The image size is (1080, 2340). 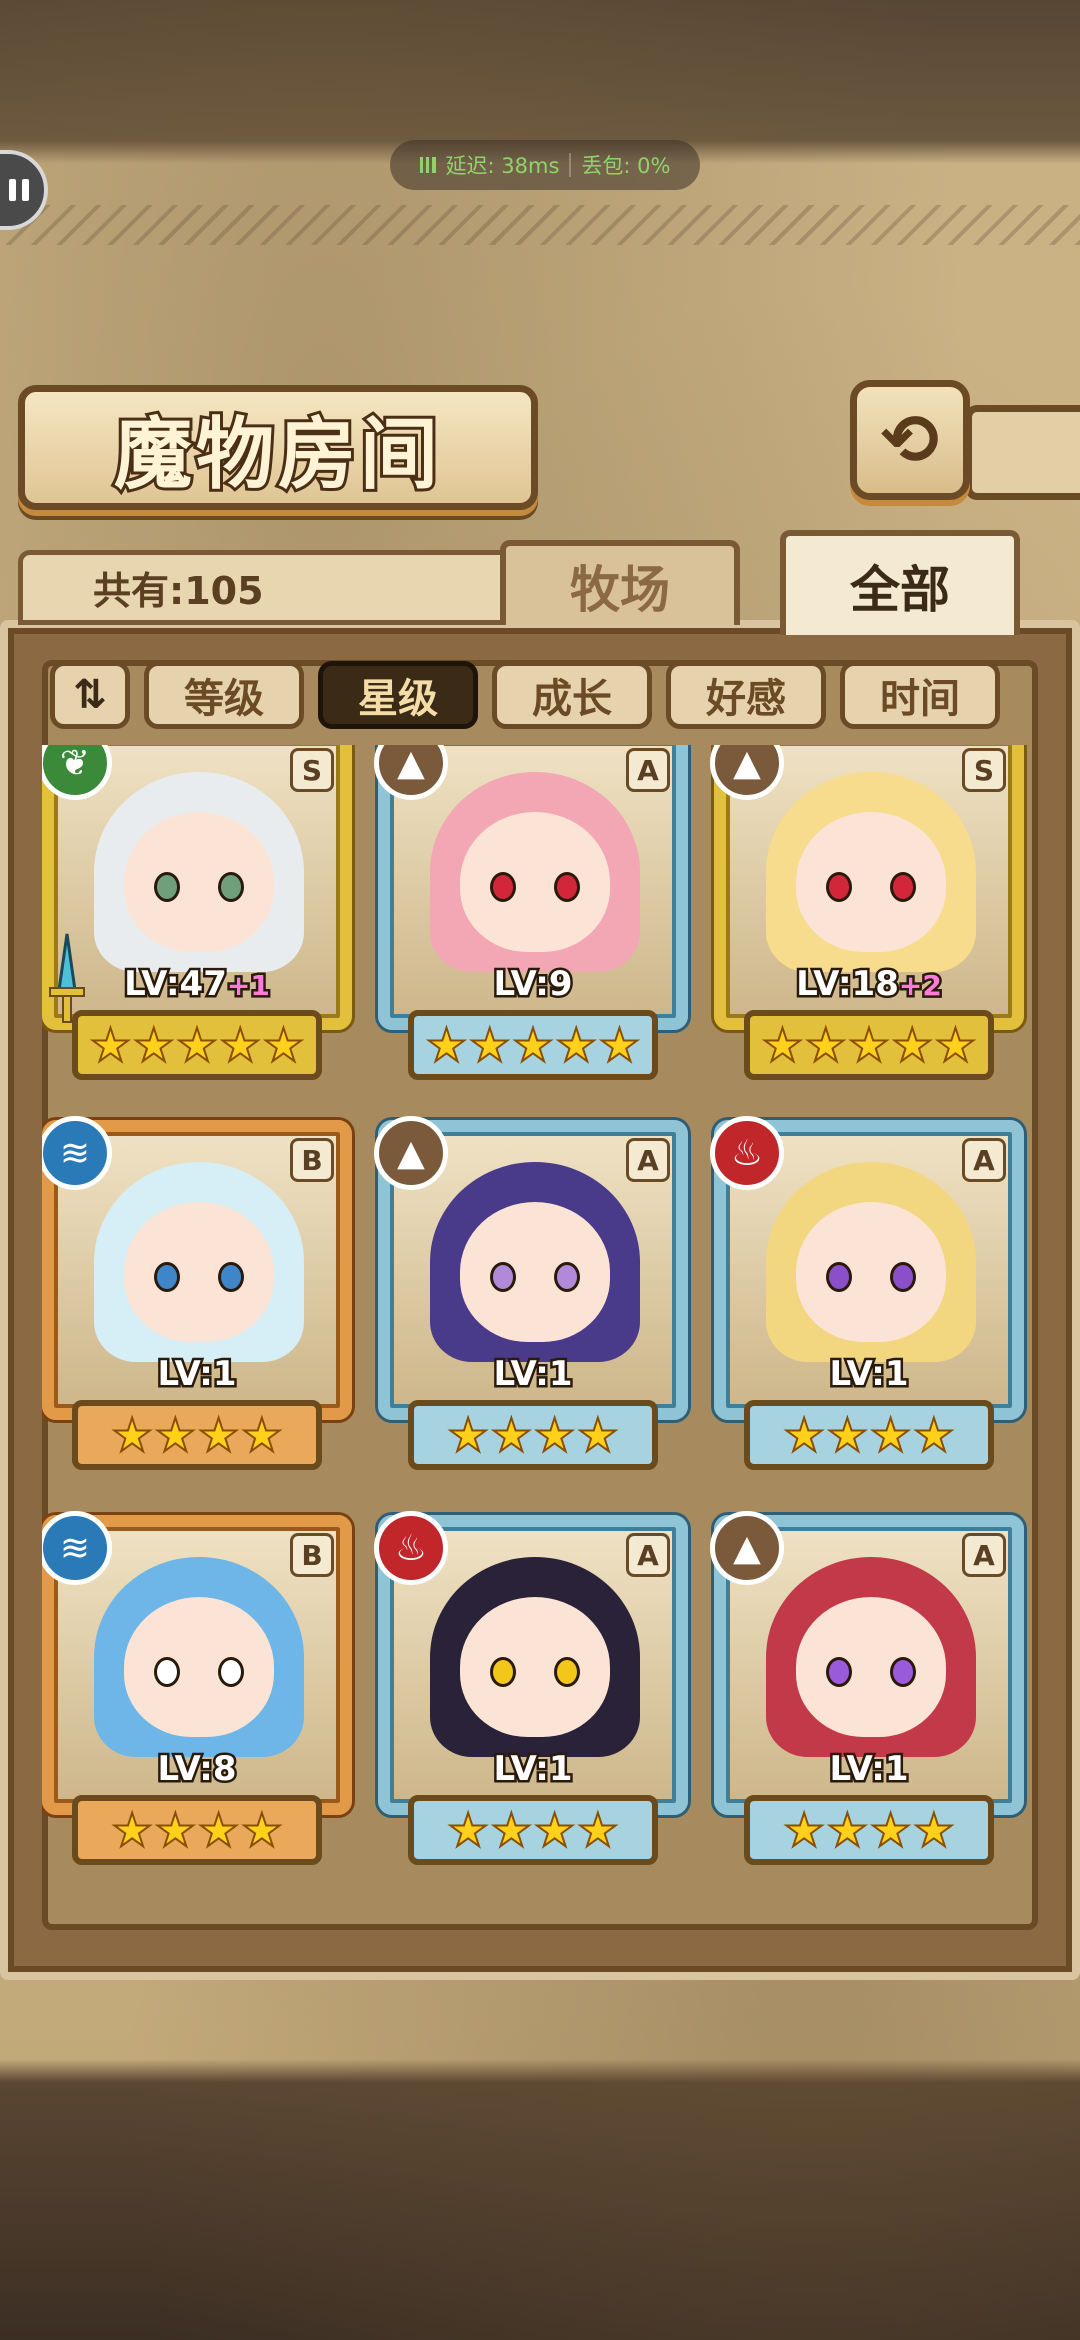 I want to click on filter-time-button: 时间, so click(x=920, y=695).